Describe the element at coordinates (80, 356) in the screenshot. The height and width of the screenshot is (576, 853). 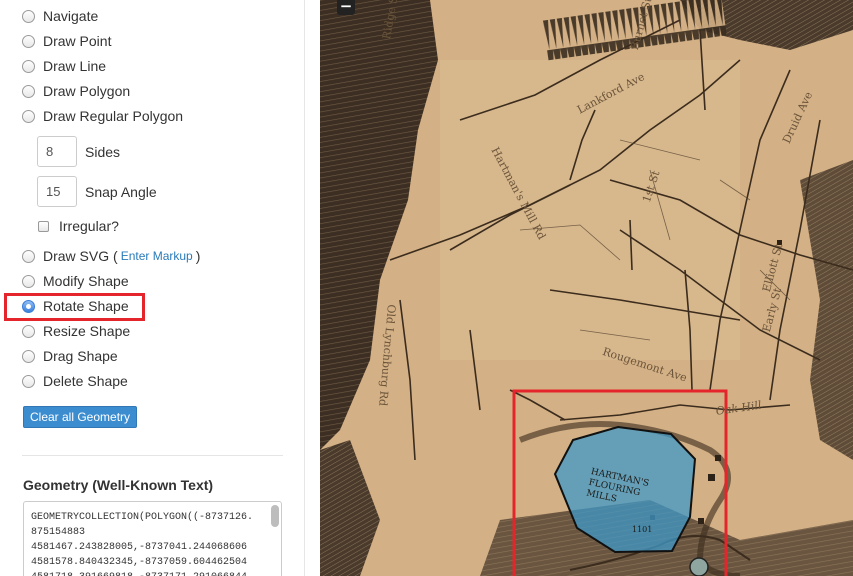
I see `tool-label: Drag Shape` at that location.